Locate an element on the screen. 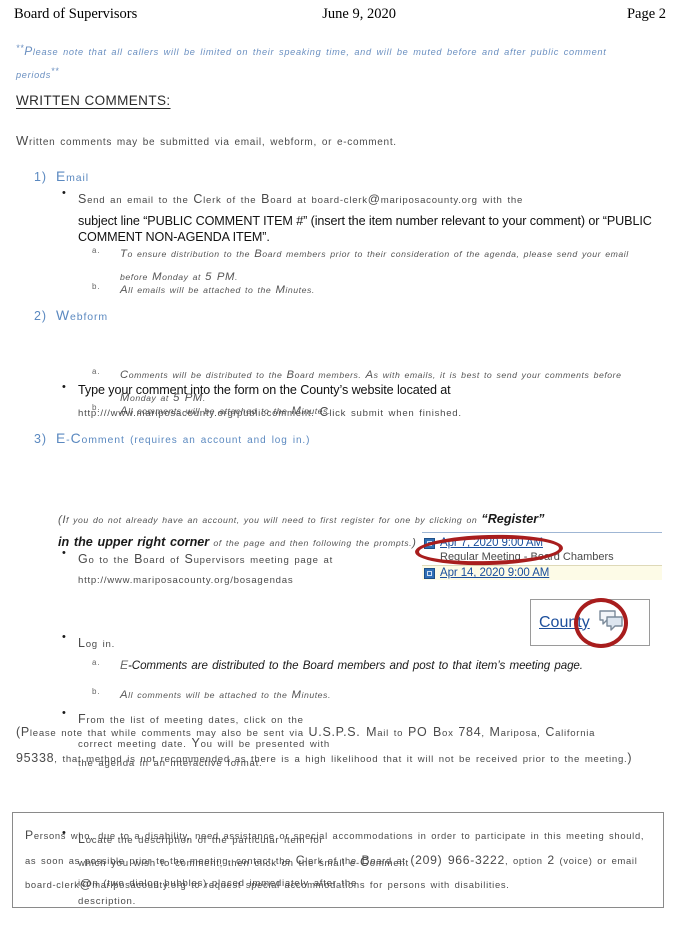 The image size is (680, 926). ecomment-sub-a-label: a. is located at coordinates (96, 662).